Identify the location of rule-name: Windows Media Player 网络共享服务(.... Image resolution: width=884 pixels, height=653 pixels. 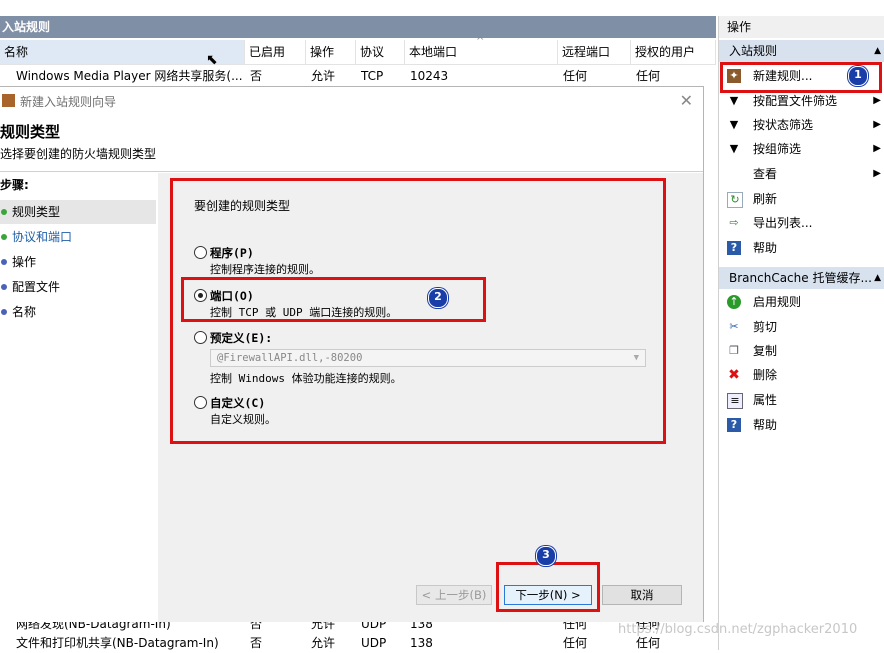
(129, 76).